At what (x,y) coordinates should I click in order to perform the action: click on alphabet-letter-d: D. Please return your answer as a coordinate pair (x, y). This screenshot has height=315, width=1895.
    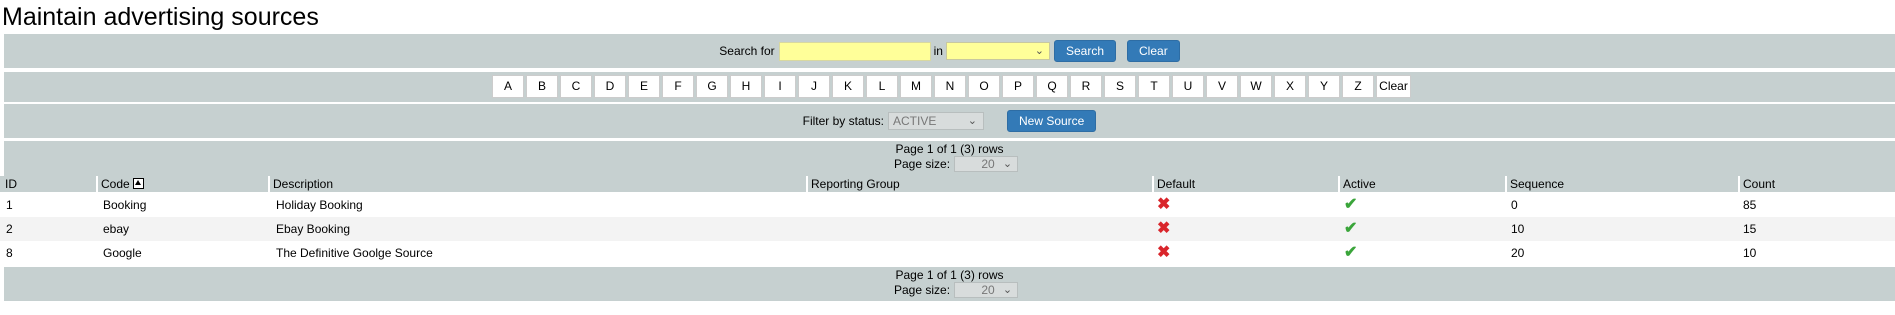
    Looking at the image, I should click on (610, 86).